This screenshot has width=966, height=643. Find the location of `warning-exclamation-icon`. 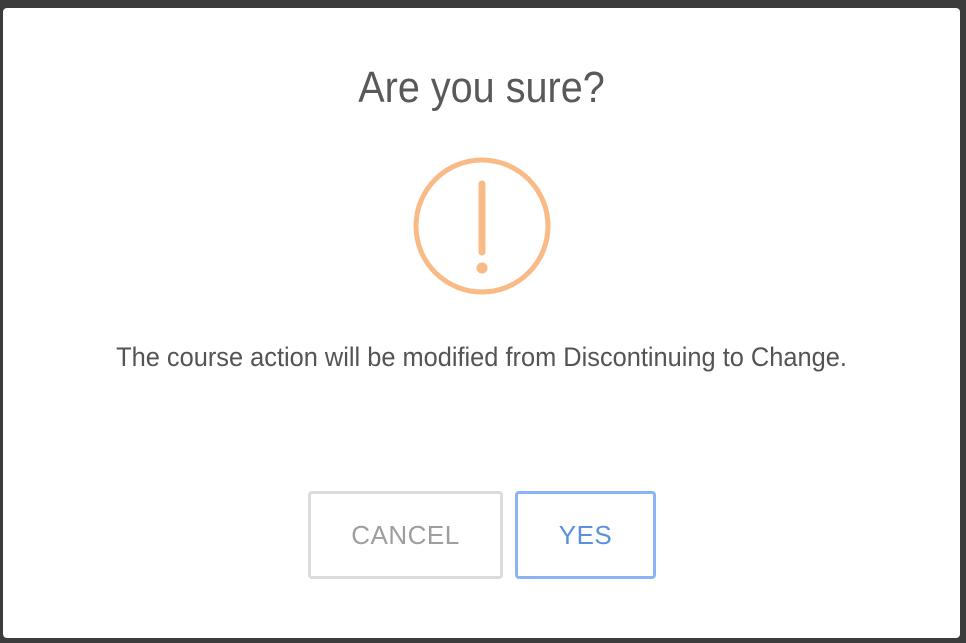

warning-exclamation-icon is located at coordinates (482, 226).